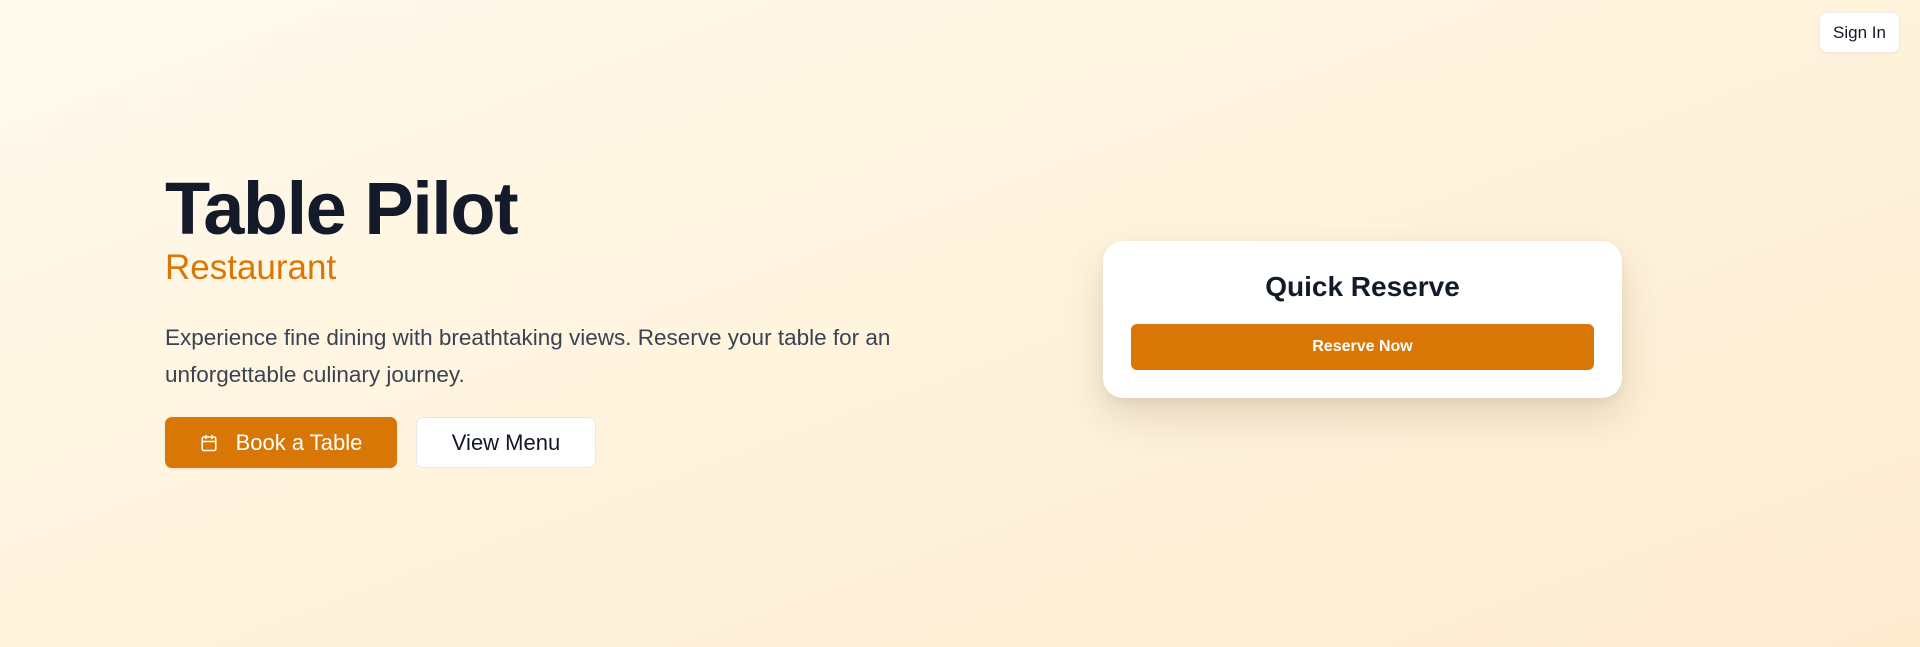  I want to click on page-title: Table Pilot, so click(342, 208).